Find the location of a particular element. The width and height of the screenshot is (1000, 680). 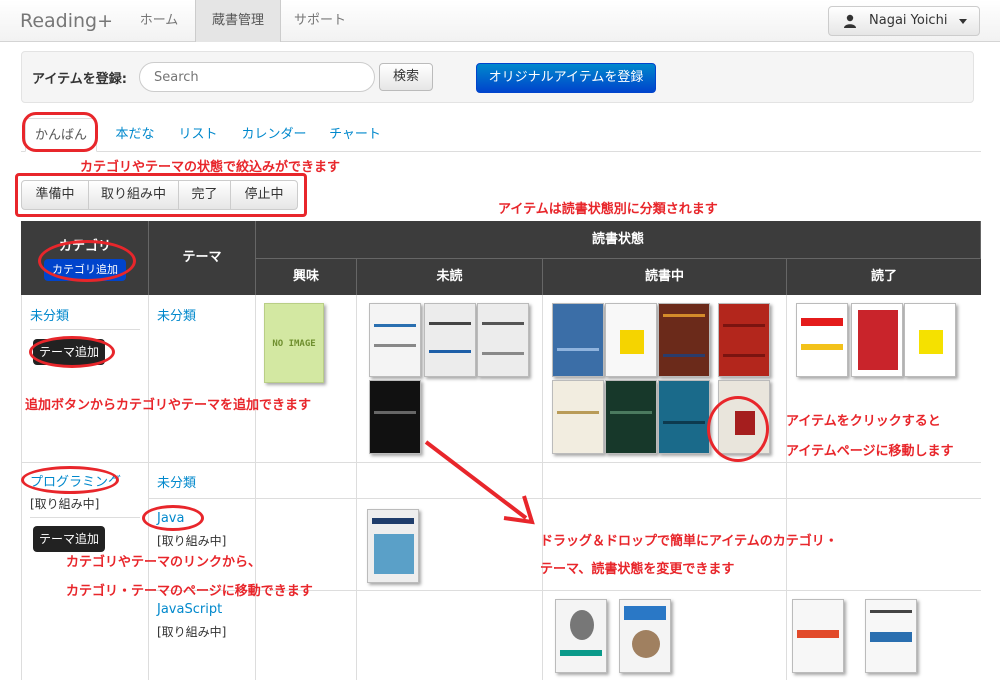

annotation-link-2: カテゴリ・テーマのページに移動できます is located at coordinates (189, 591).